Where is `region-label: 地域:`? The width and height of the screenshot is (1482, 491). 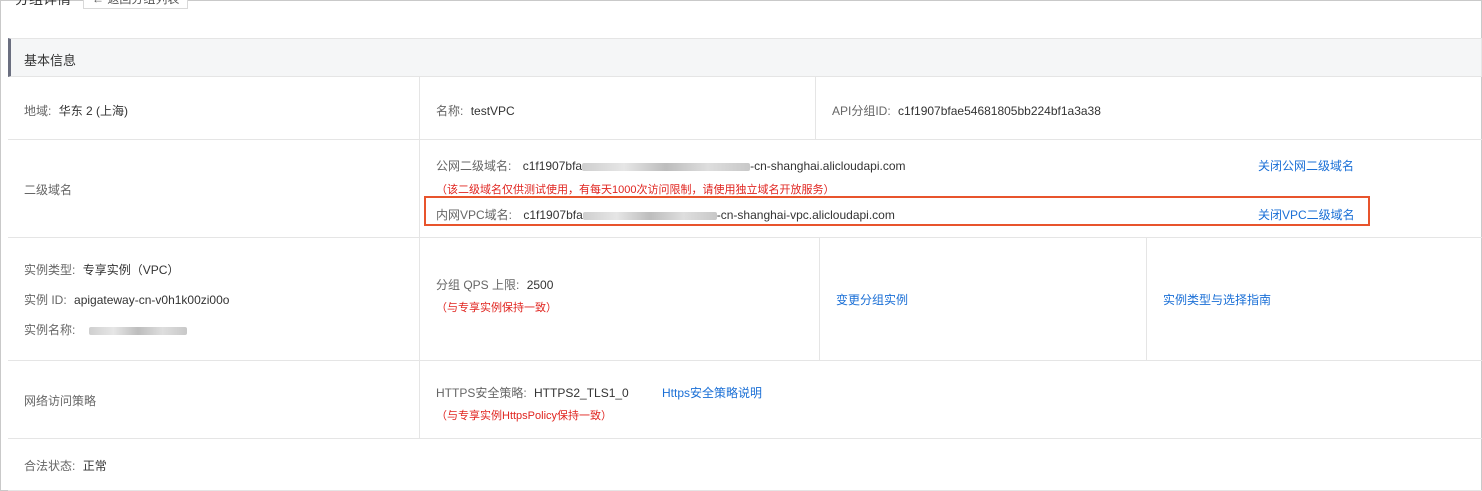
region-label: 地域: is located at coordinates (38, 111).